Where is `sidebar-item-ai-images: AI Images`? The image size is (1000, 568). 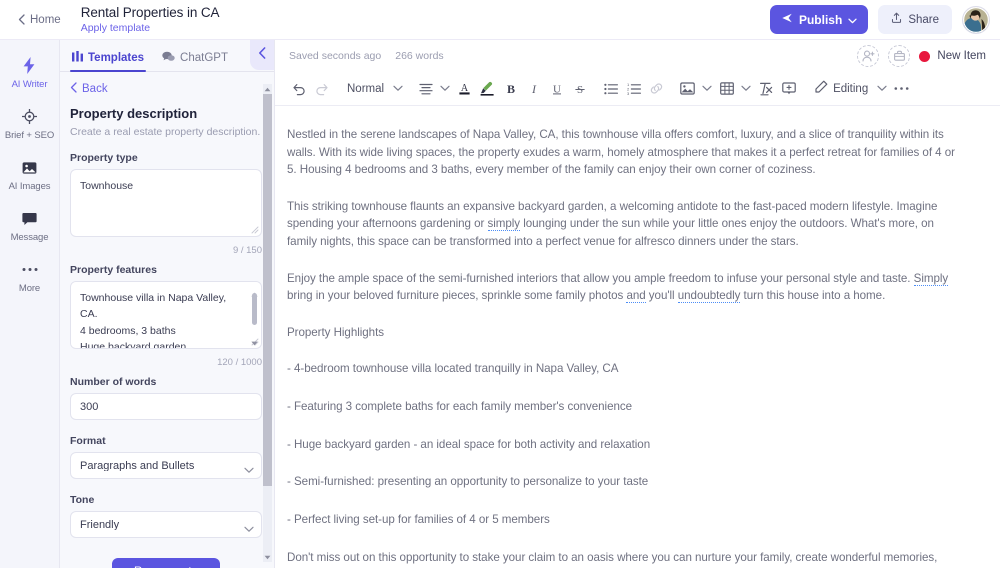 sidebar-item-ai-images: AI Images is located at coordinates (30, 175).